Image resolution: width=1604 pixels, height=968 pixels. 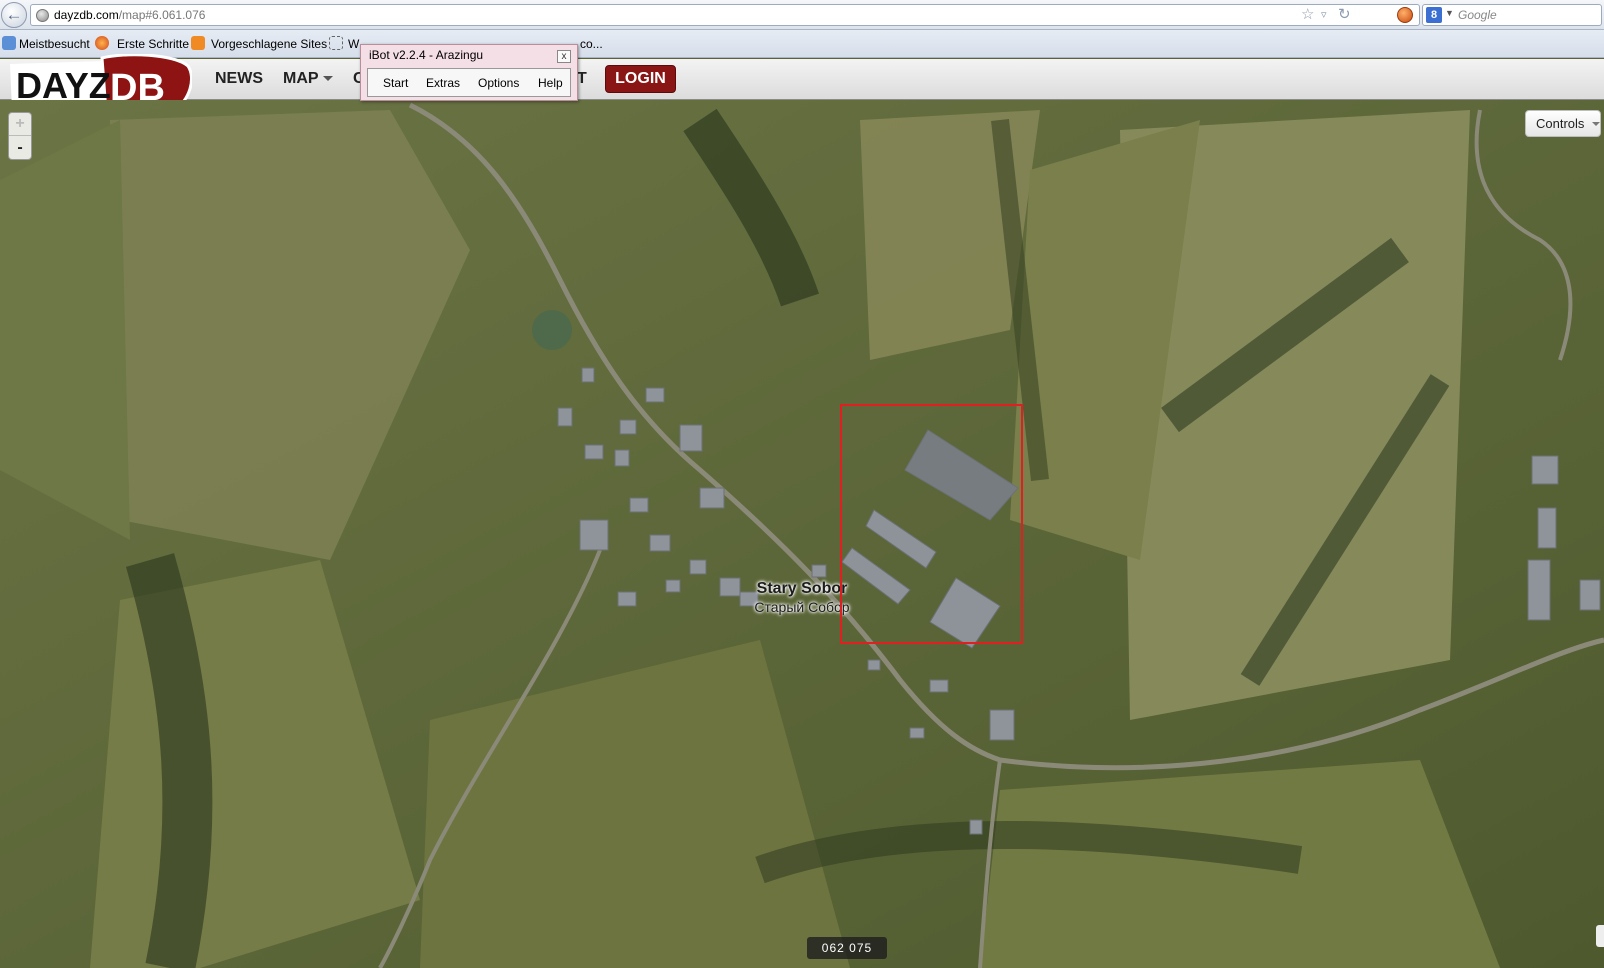 I want to click on field, so click(x=65, y=330).